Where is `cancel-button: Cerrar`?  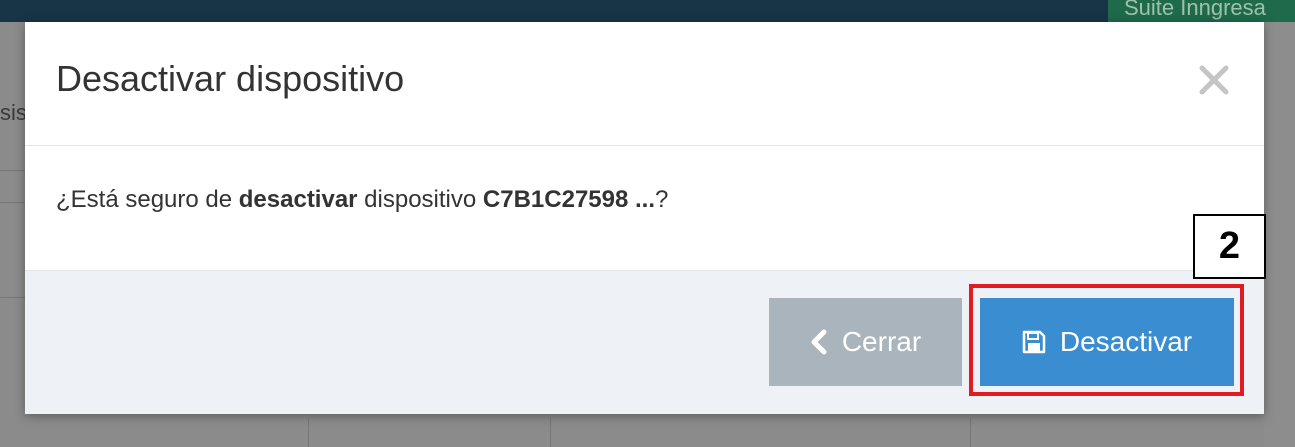 cancel-button: Cerrar is located at coordinates (865, 342).